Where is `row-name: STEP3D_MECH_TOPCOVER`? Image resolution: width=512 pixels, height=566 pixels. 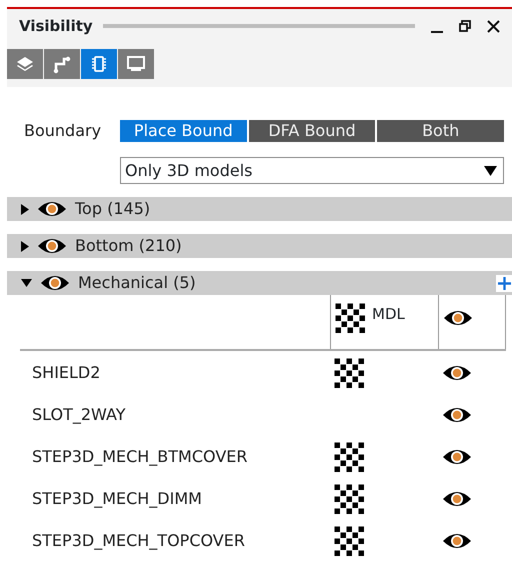 row-name: STEP3D_MECH_TOPCOVER is located at coordinates (138, 541).